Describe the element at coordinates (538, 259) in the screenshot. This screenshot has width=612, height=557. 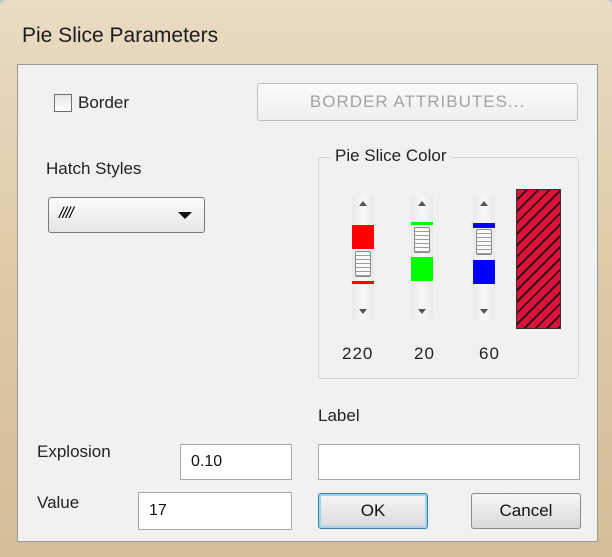
I see `color-preview-swatch` at that location.